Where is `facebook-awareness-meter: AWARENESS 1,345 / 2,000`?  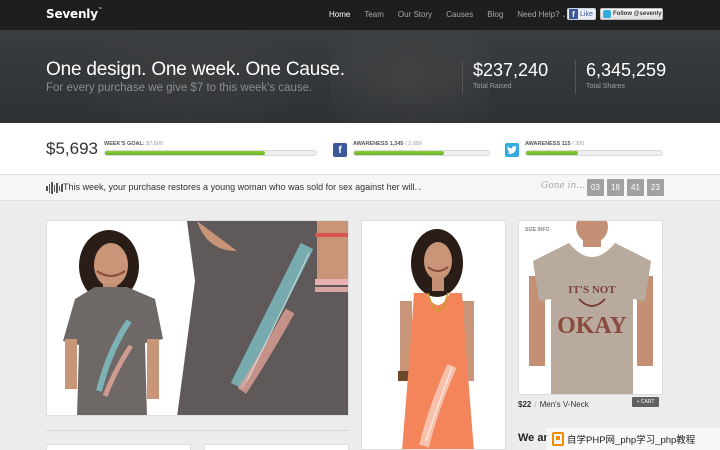
facebook-awareness-meter: AWARENESS 1,345 / 2,000 is located at coordinates (421, 148).